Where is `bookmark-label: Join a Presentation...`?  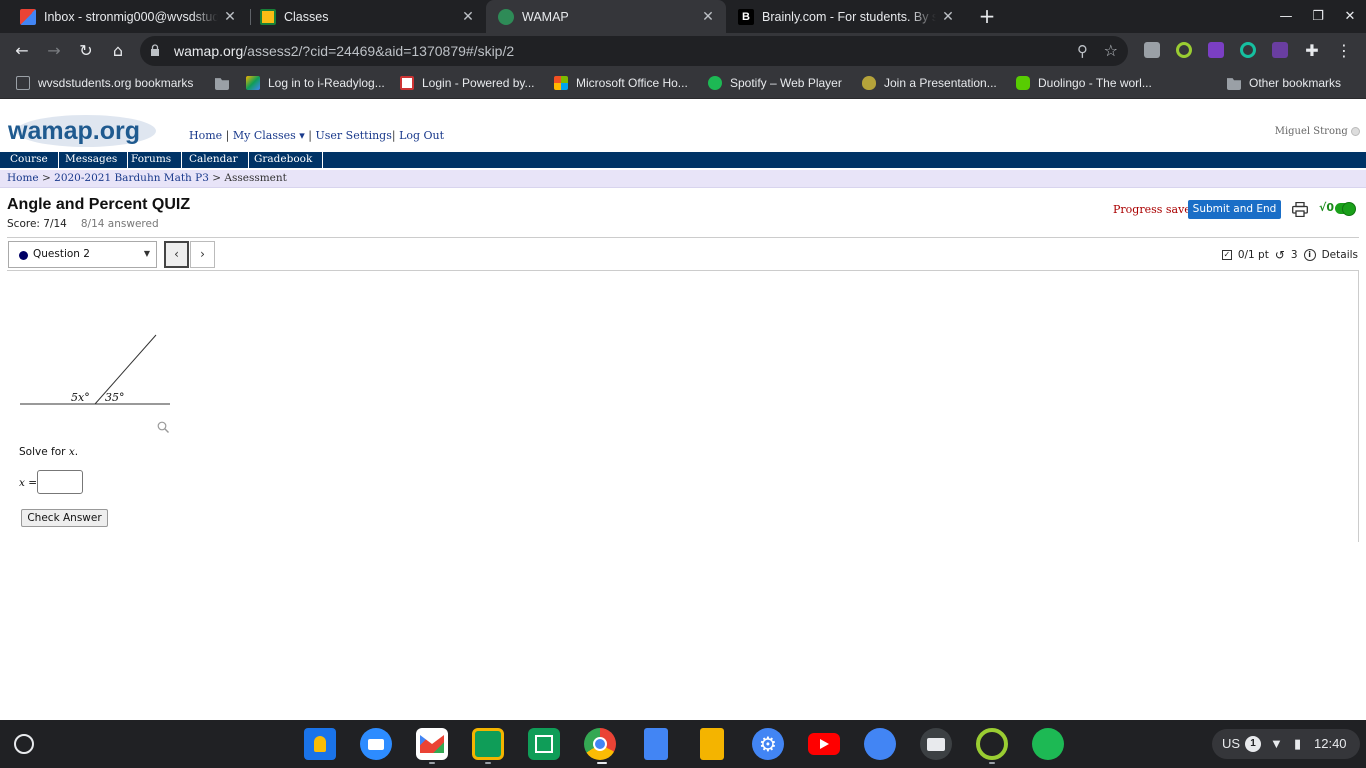
bookmark-label: Join a Presentation... is located at coordinates (940, 83).